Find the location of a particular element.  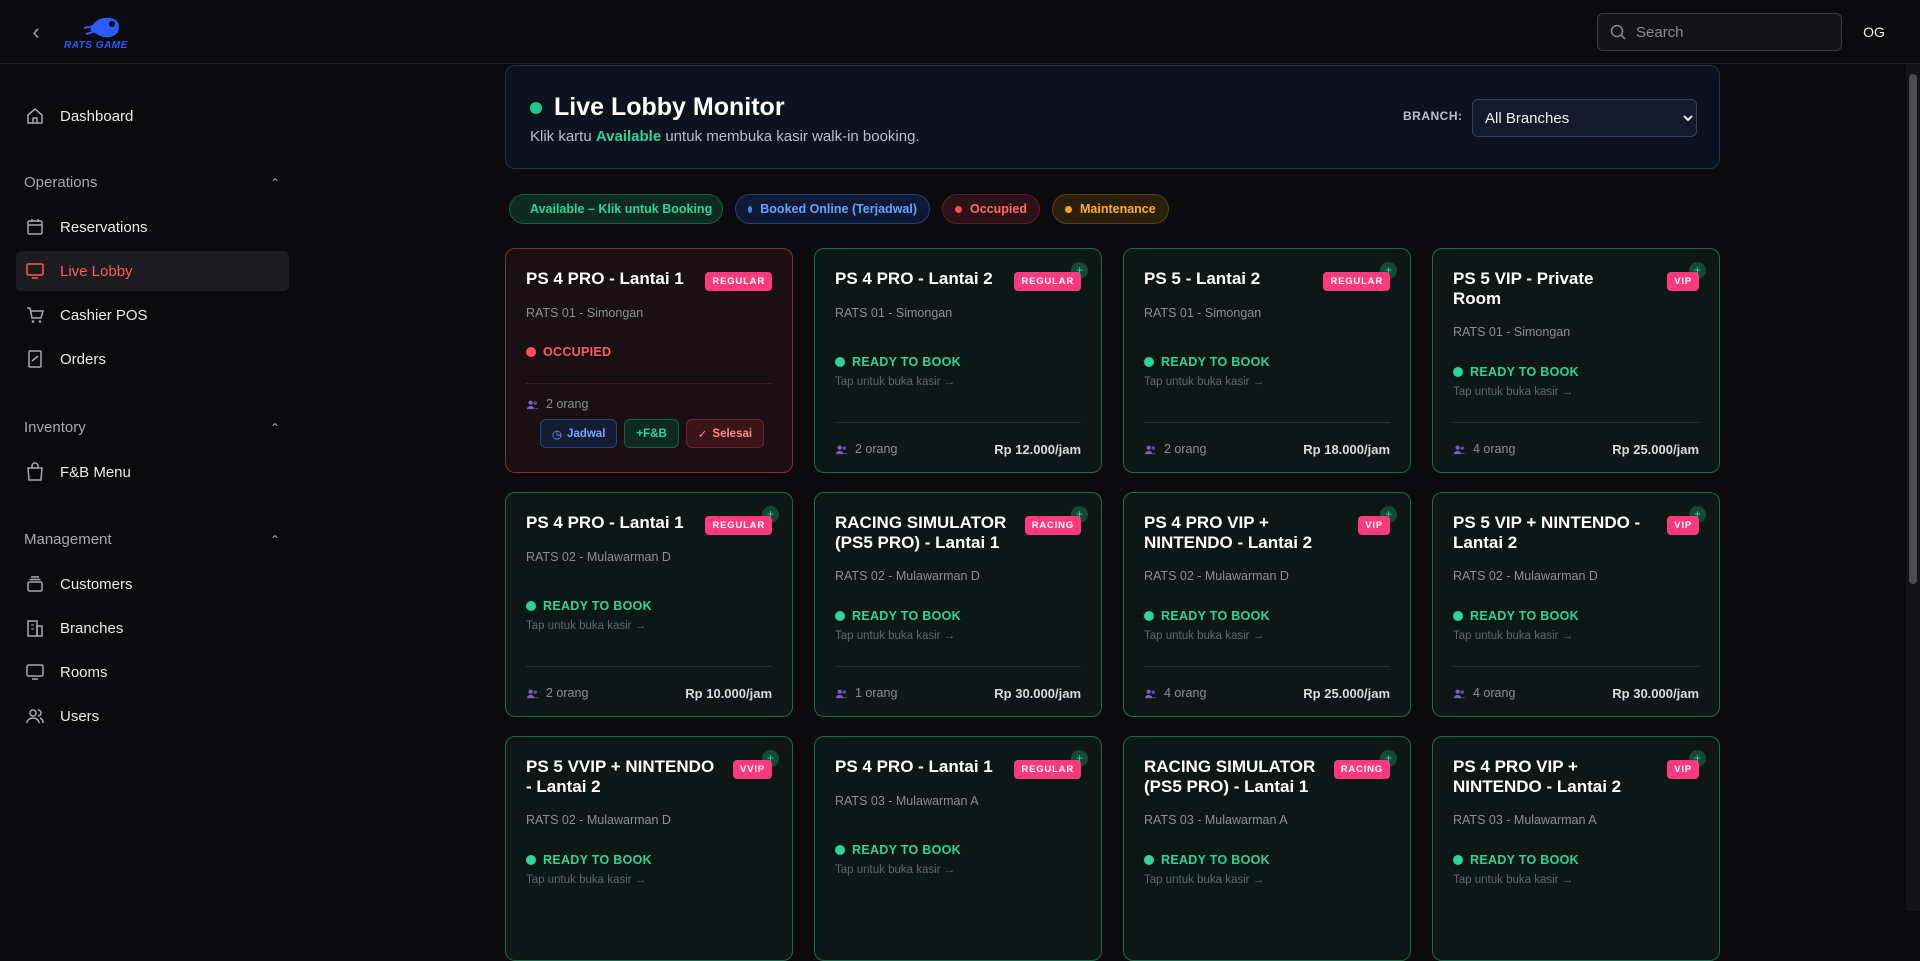

section-management: Management ⌃ is located at coordinates (152, 539).